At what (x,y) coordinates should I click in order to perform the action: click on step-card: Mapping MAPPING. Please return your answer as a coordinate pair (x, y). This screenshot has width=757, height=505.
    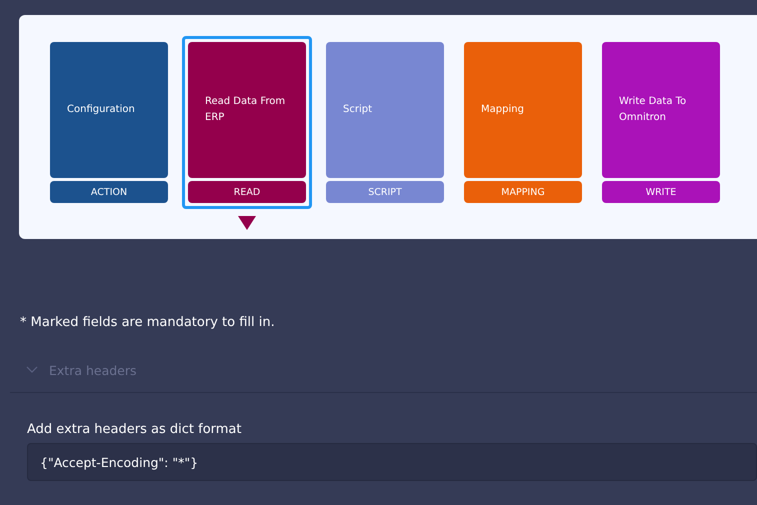
    Looking at the image, I should click on (523, 122).